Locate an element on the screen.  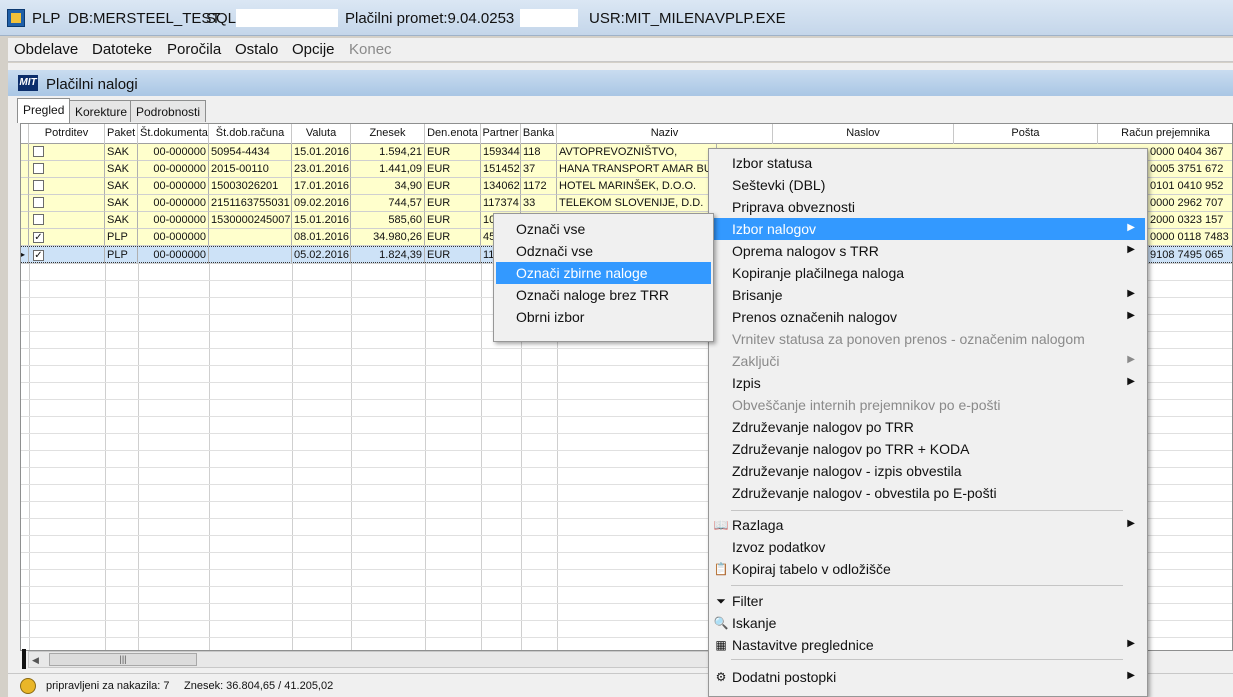
menu-item-zdruzevanje-izpis: Združevanje nalogov - izpis obvestila is located at coordinates (928, 471).